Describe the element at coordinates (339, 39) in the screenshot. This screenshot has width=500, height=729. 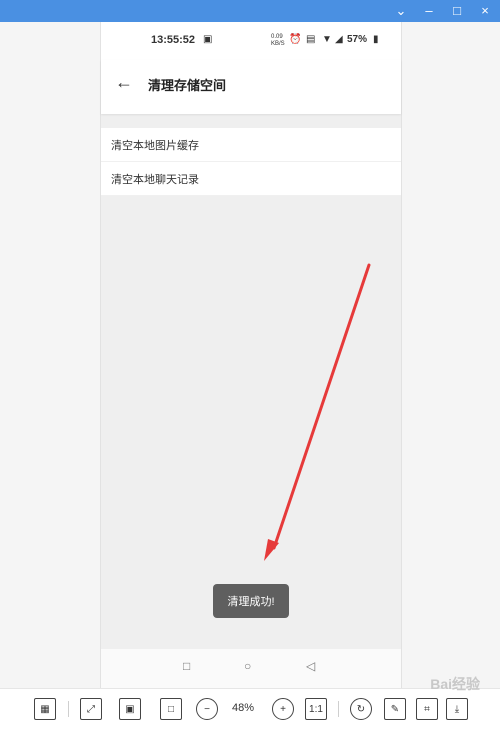
I see `signal-icon: ◢` at that location.